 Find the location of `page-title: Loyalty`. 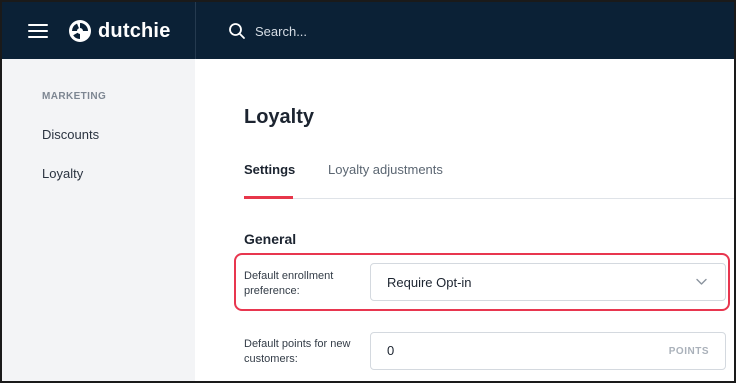

page-title: Loyalty is located at coordinates (279, 117).